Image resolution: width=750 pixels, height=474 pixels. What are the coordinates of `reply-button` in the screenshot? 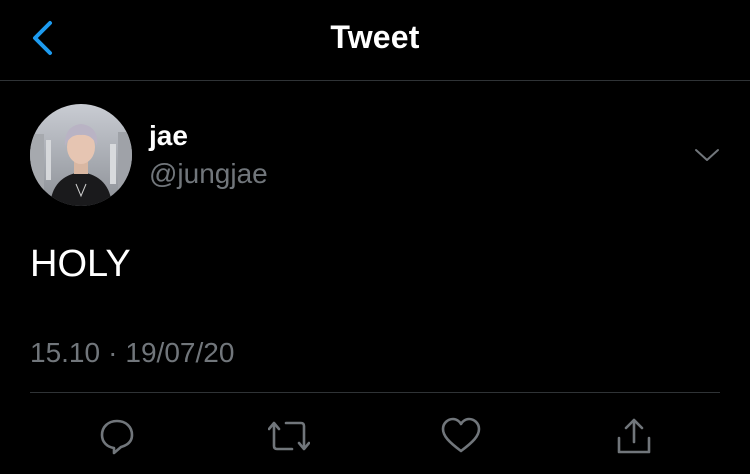 It's located at (117, 436).